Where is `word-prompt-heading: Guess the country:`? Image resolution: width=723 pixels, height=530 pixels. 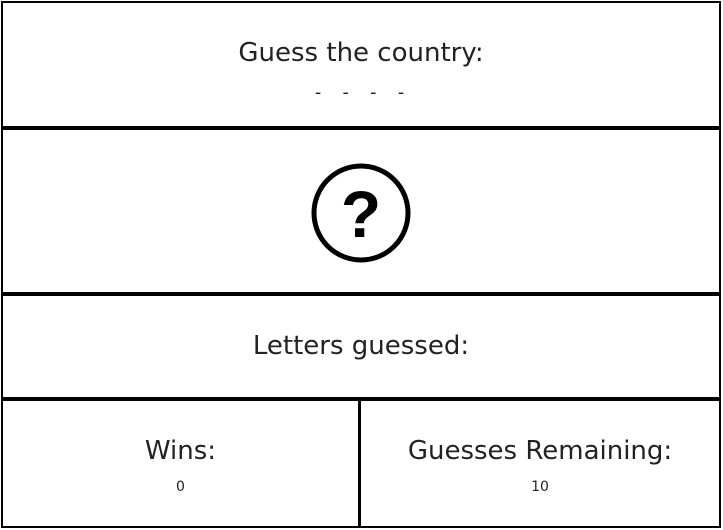
word-prompt-heading: Guess the country: is located at coordinates (361, 53).